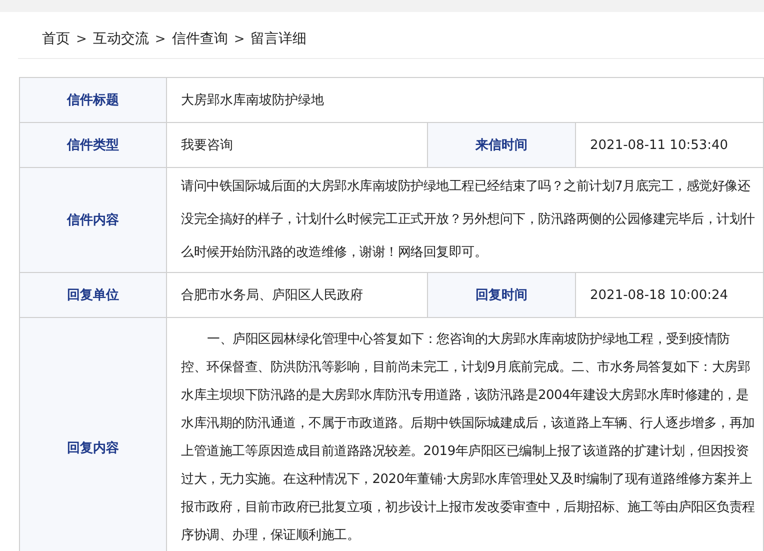  What do you see at coordinates (502, 295) in the screenshot?
I see `field-label: 回复时间` at bounding box center [502, 295].